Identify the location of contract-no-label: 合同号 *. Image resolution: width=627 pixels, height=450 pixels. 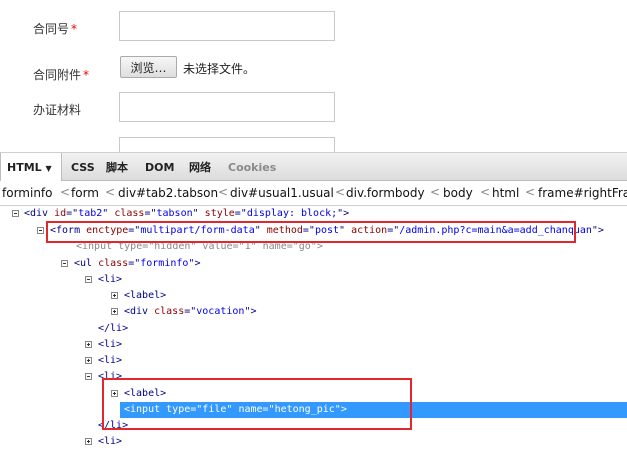
(55, 29).